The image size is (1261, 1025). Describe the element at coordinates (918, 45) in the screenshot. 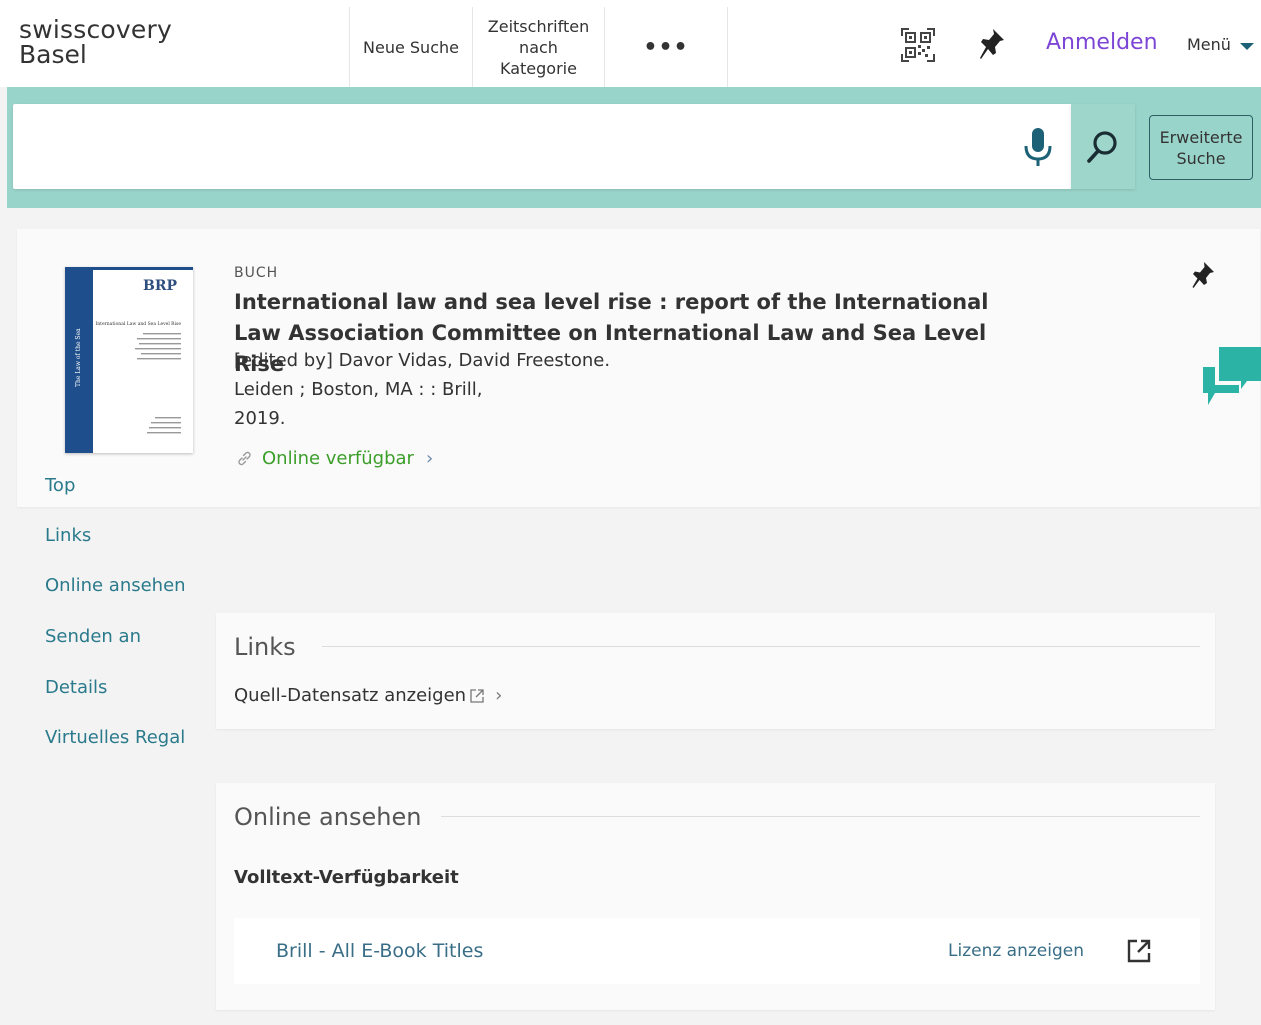

I see `qr-code-icon` at that location.